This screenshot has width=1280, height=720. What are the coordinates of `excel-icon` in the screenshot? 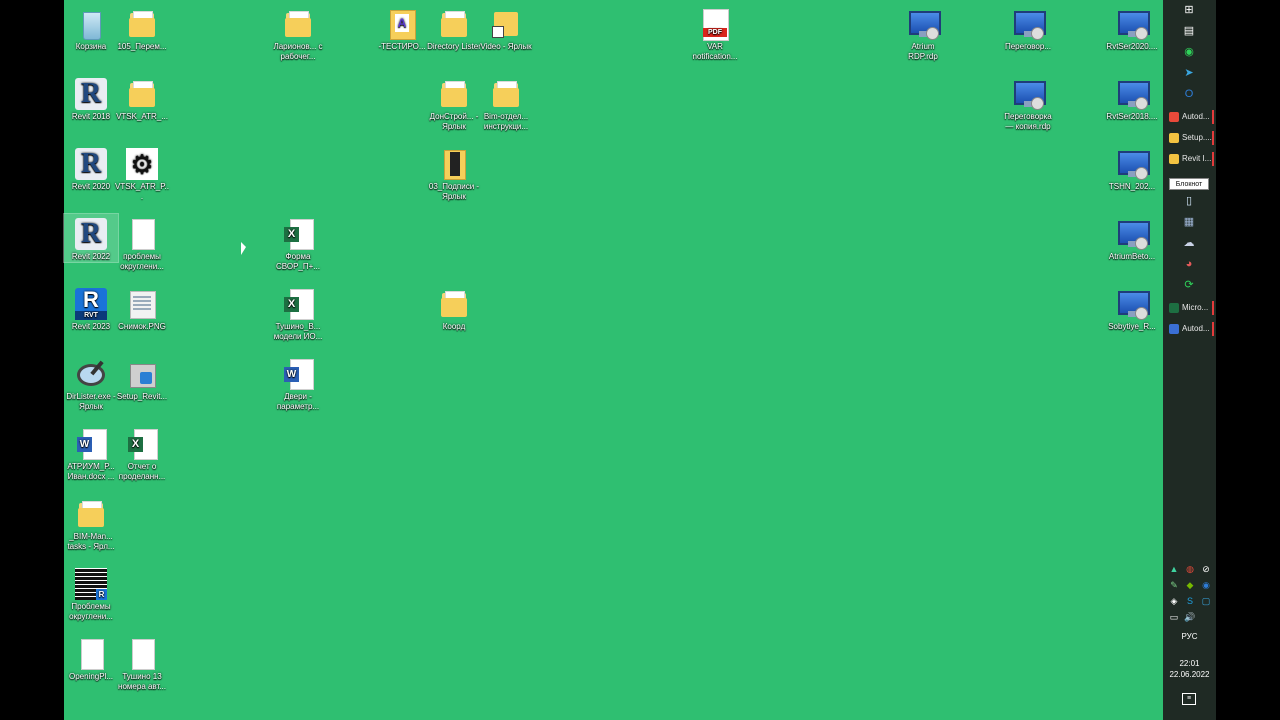 It's located at (142, 444).